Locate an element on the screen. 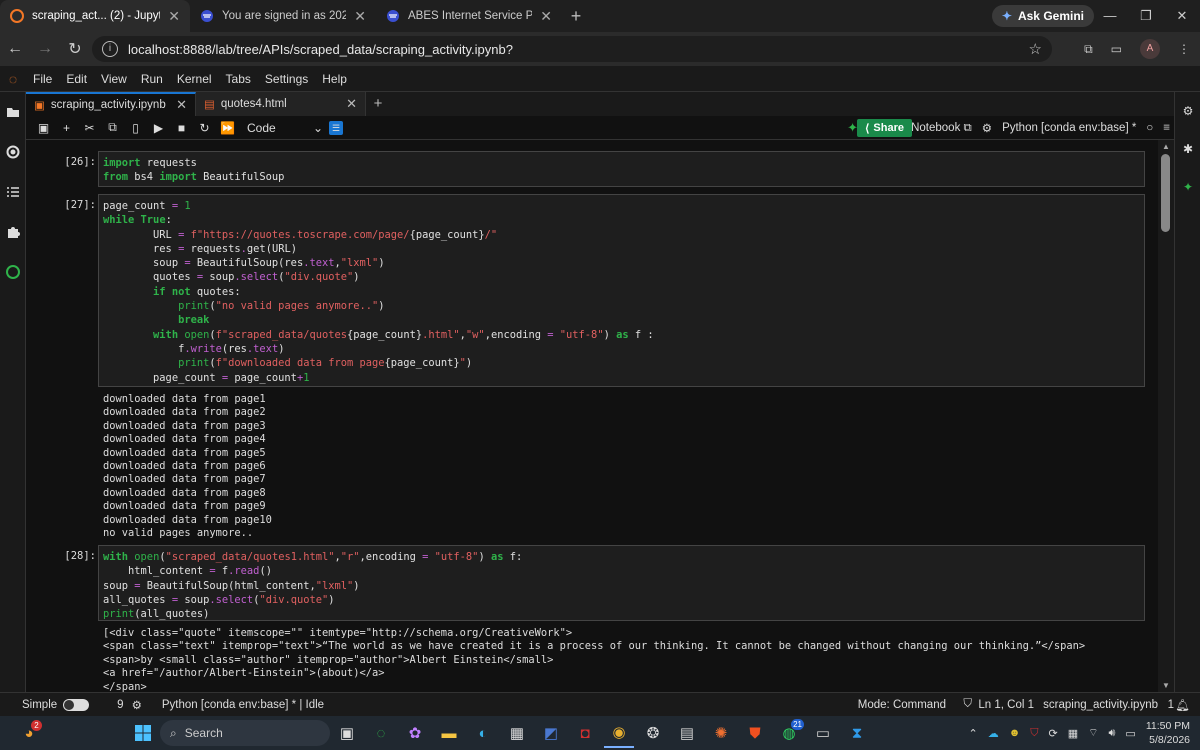 Image resolution: width=1200 pixels, height=750 pixels. browser-tab-signed-in: You are signed in as 2024b010 ✕ is located at coordinates (283, 16).